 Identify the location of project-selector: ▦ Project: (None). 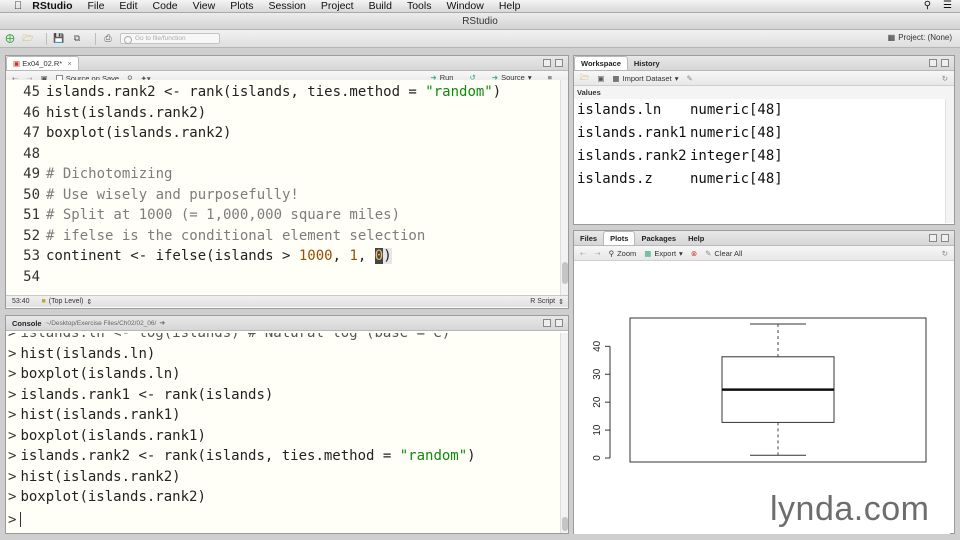
(920, 37).